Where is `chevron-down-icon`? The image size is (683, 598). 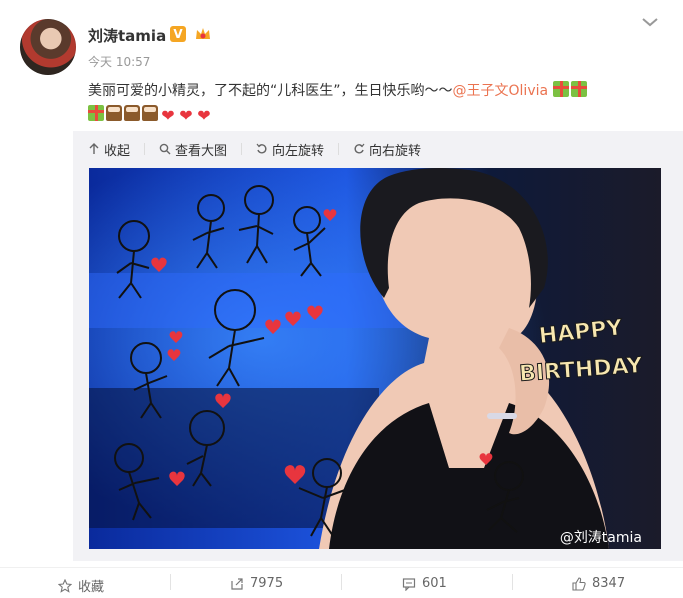
chevron-down-icon is located at coordinates (650, 22).